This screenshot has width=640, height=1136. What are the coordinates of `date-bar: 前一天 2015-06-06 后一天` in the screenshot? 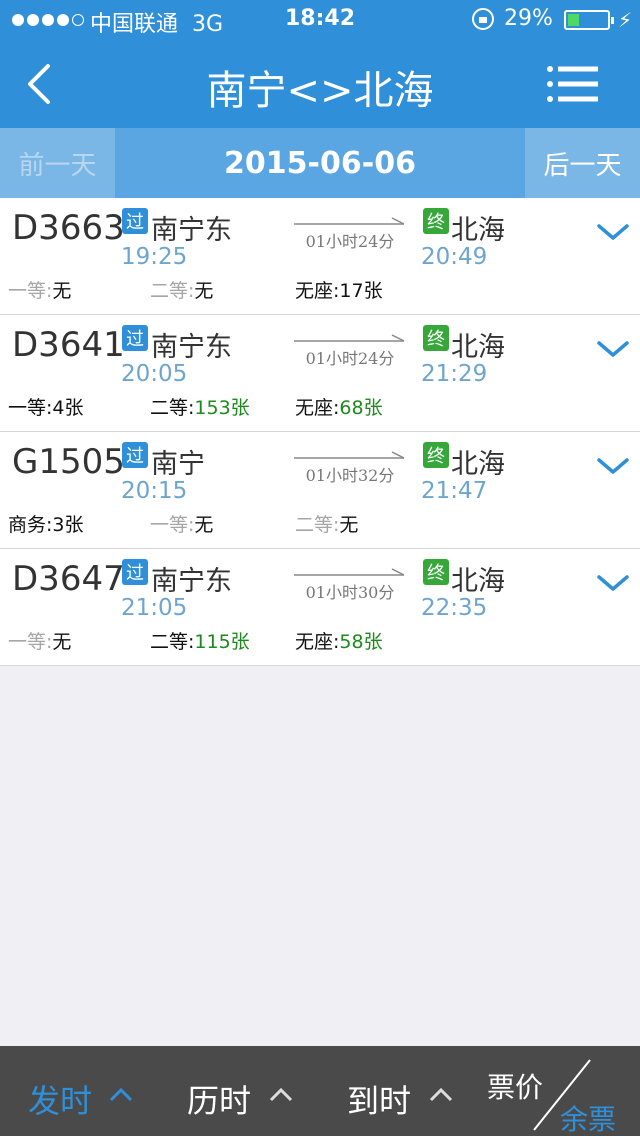 It's located at (320, 163).